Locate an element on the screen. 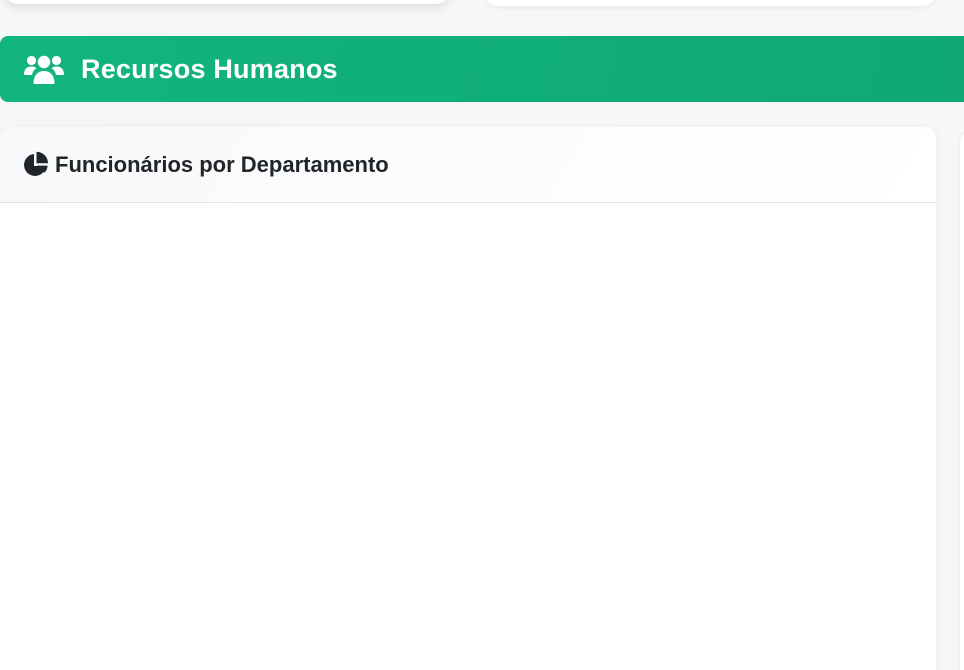 The image size is (964, 670). previous-card-left is located at coordinates (227, 2).